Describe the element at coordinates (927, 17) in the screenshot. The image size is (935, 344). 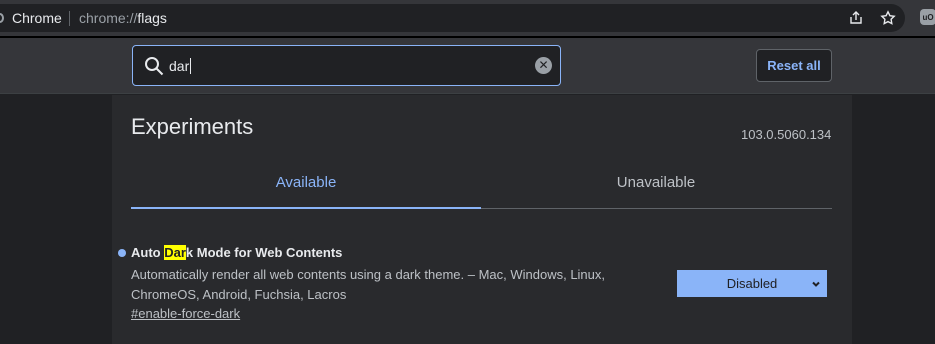
I see `extension-icon: uO` at that location.